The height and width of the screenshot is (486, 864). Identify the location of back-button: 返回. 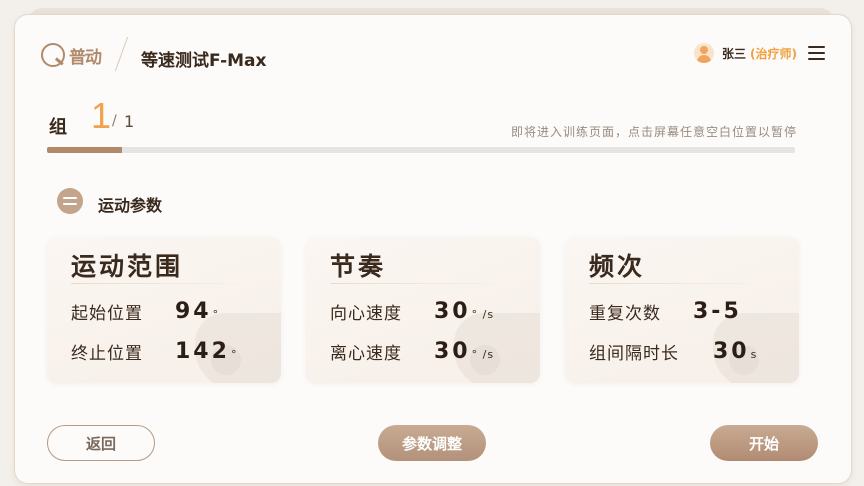
(101, 443).